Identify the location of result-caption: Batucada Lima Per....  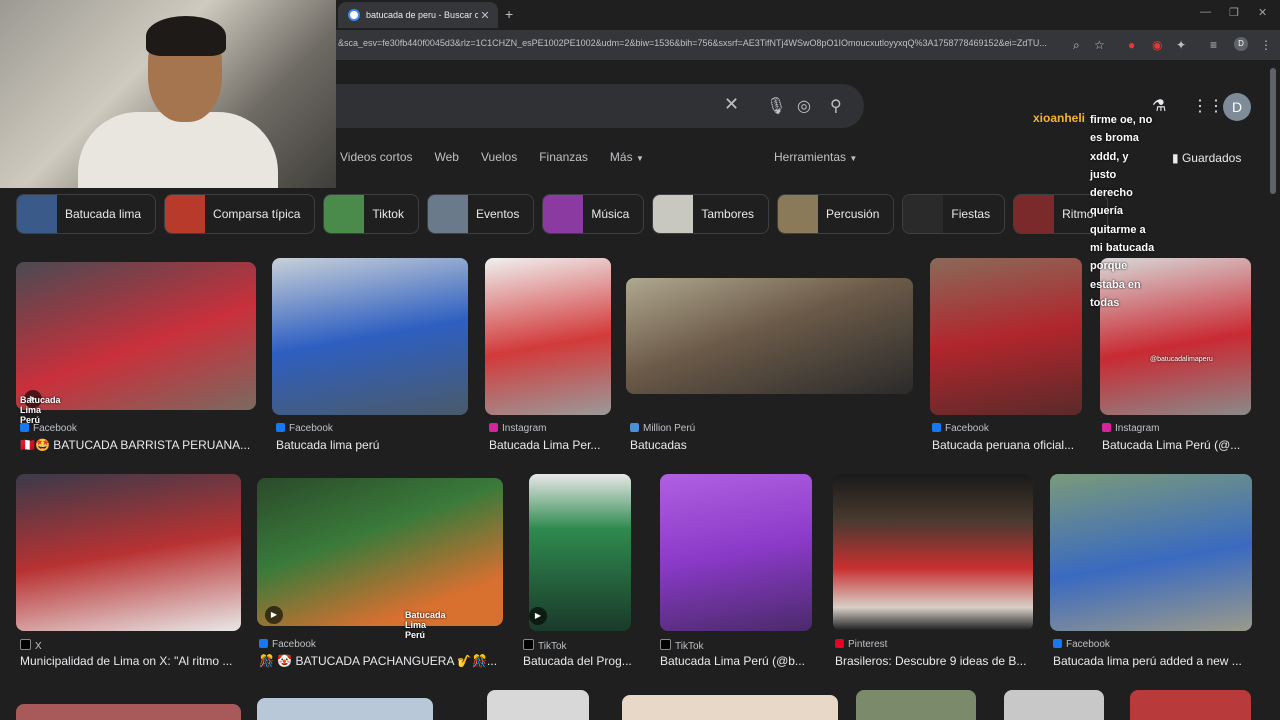
(550, 445).